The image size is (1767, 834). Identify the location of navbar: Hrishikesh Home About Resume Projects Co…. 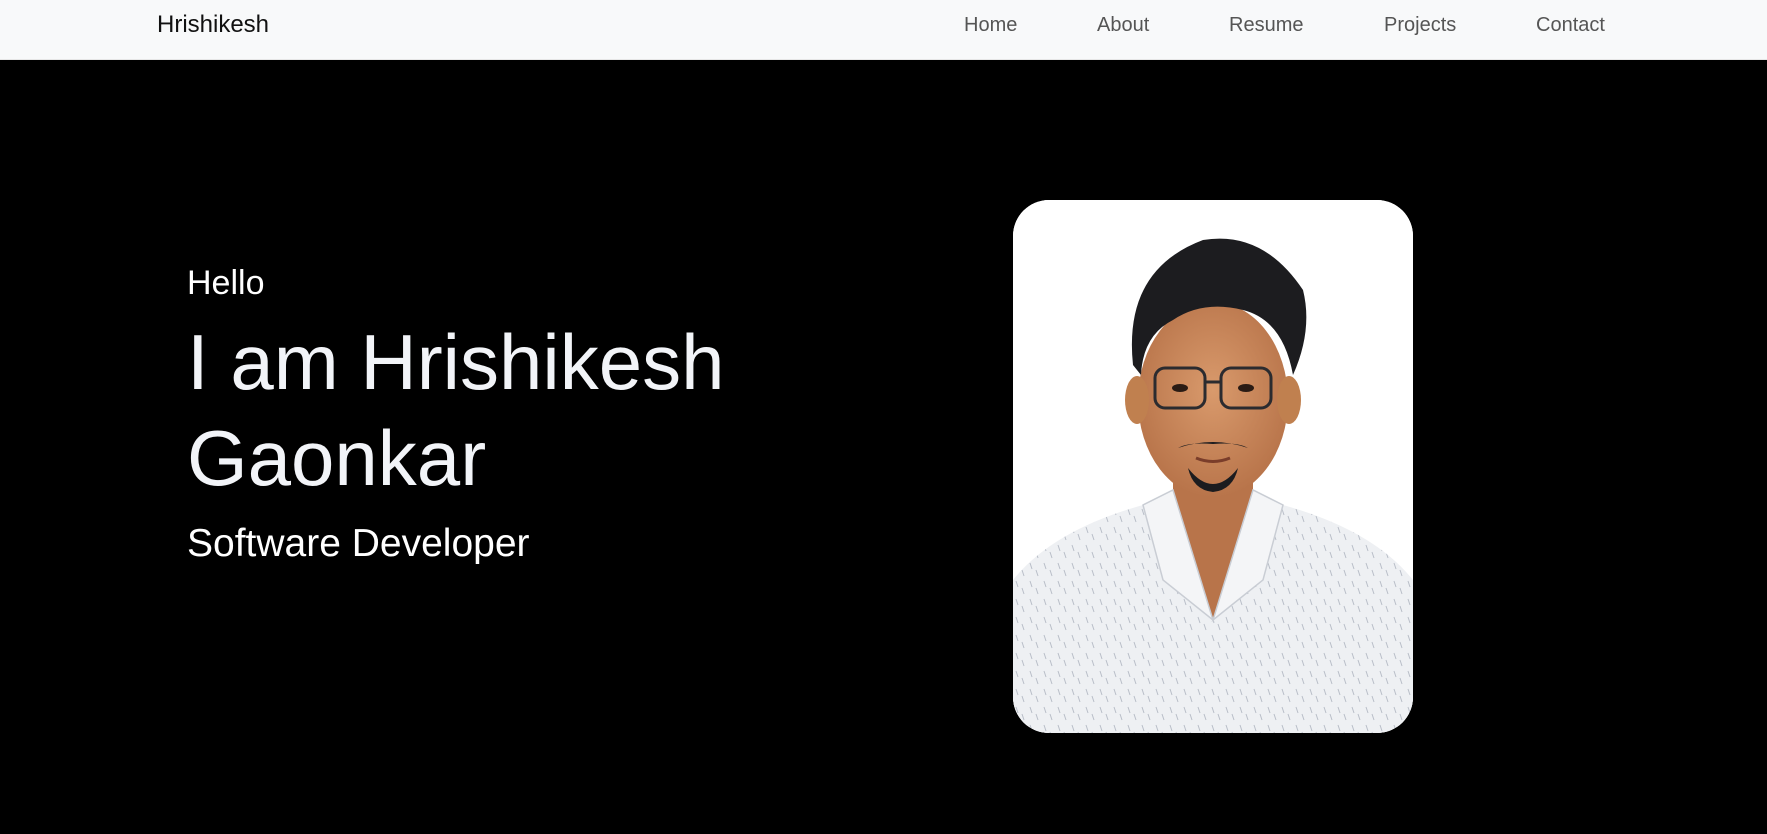
(883, 30).